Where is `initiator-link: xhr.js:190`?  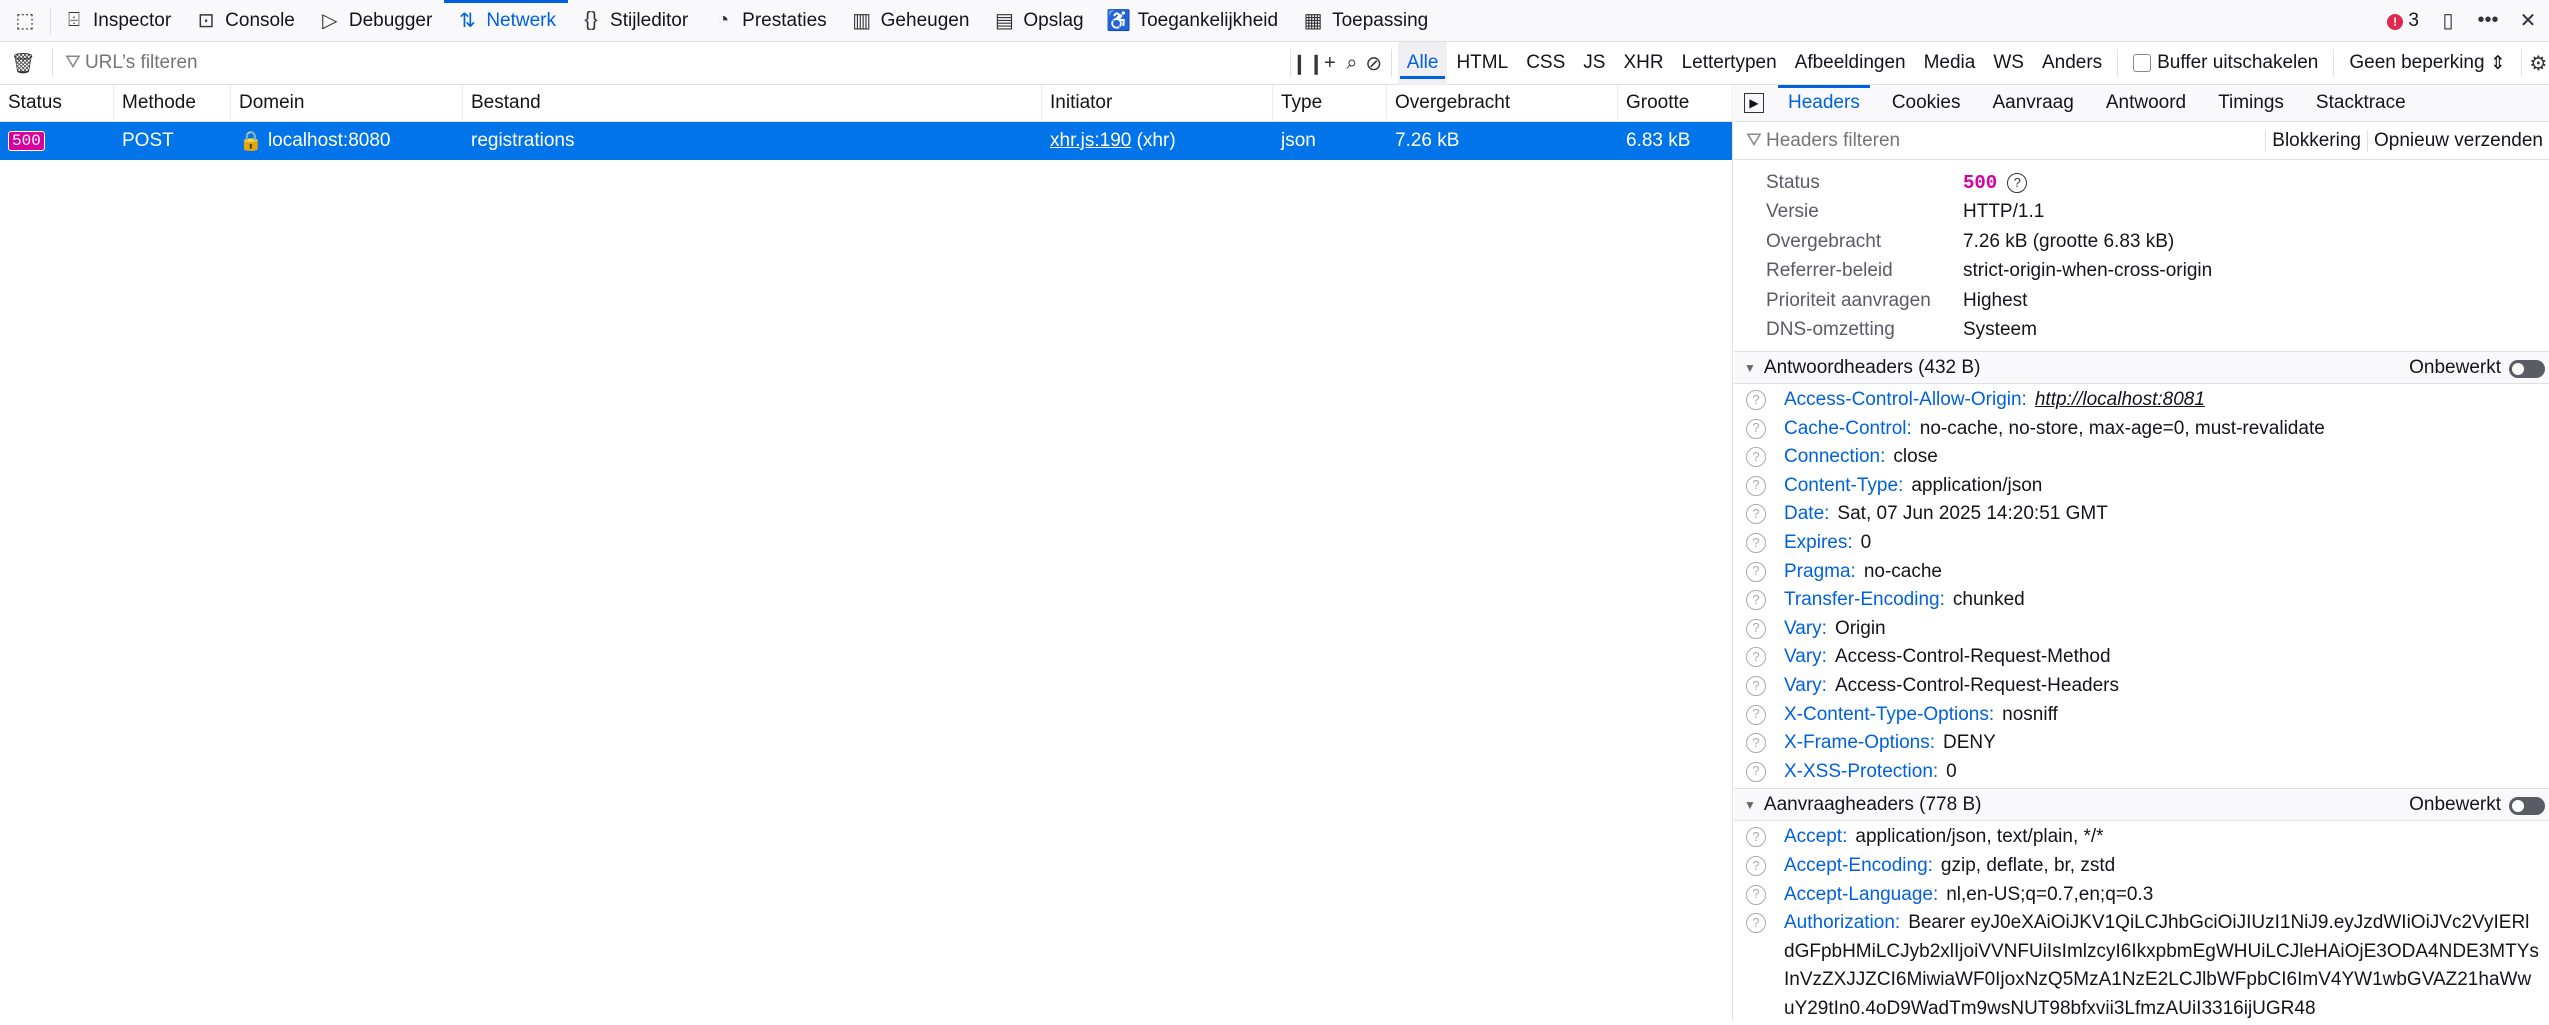
initiator-link: xhr.js:190 is located at coordinates (1090, 141).